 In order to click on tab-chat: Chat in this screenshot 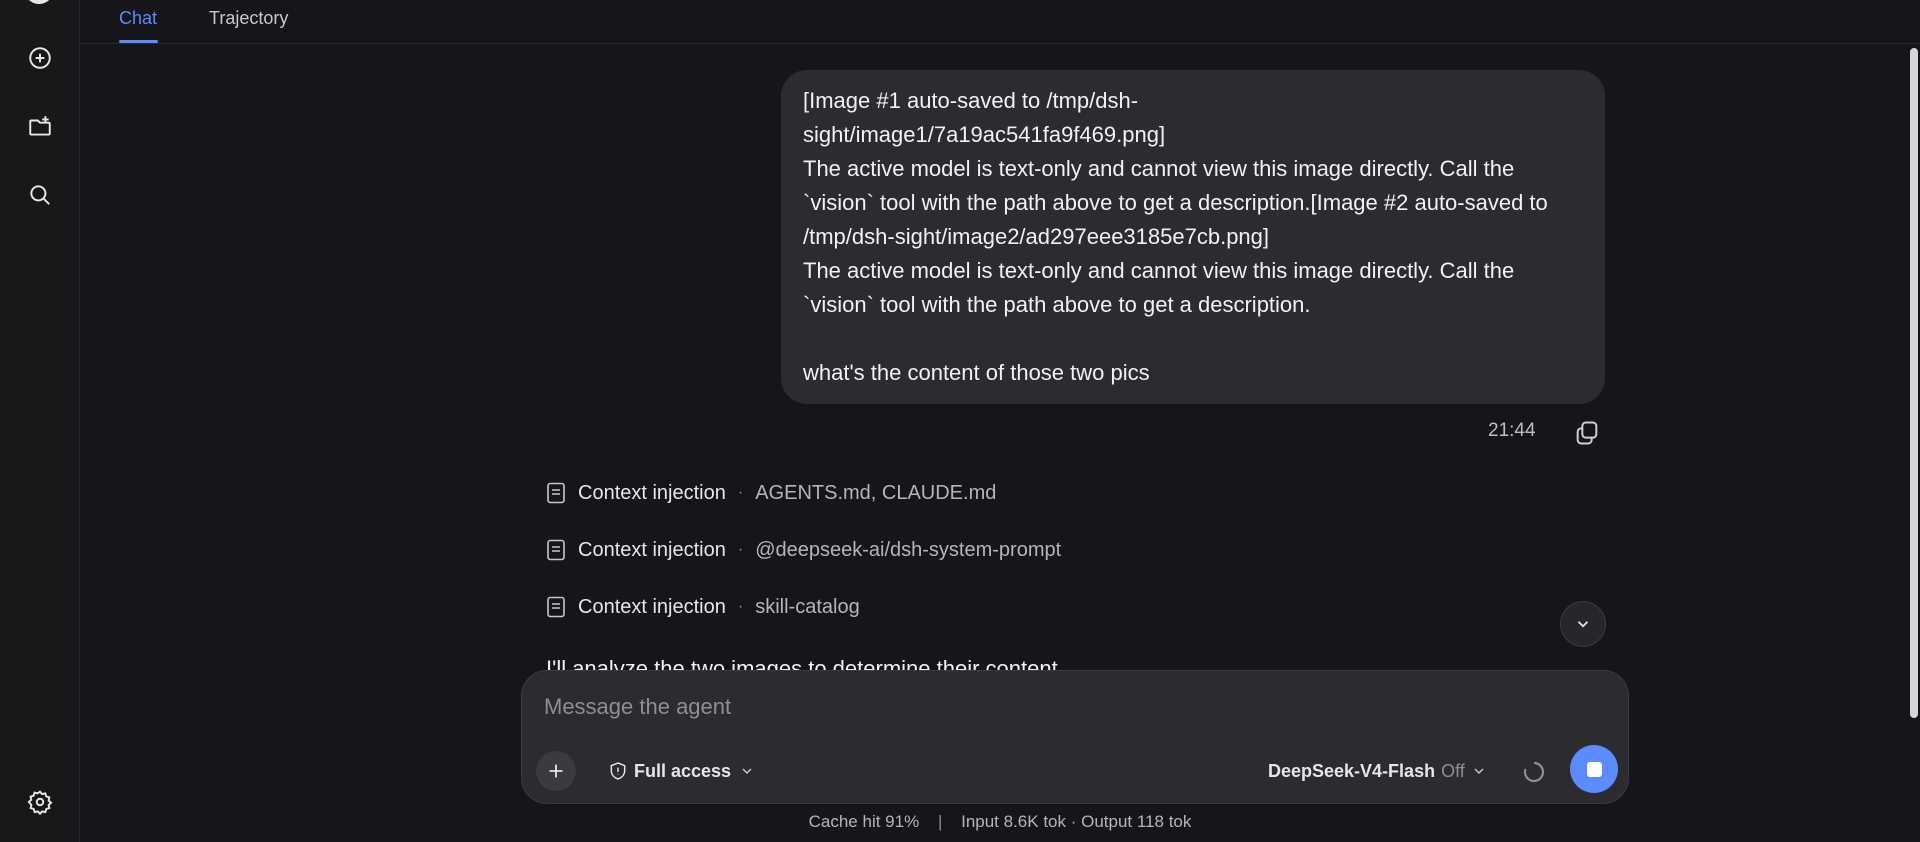, I will do `click(138, 18)`.